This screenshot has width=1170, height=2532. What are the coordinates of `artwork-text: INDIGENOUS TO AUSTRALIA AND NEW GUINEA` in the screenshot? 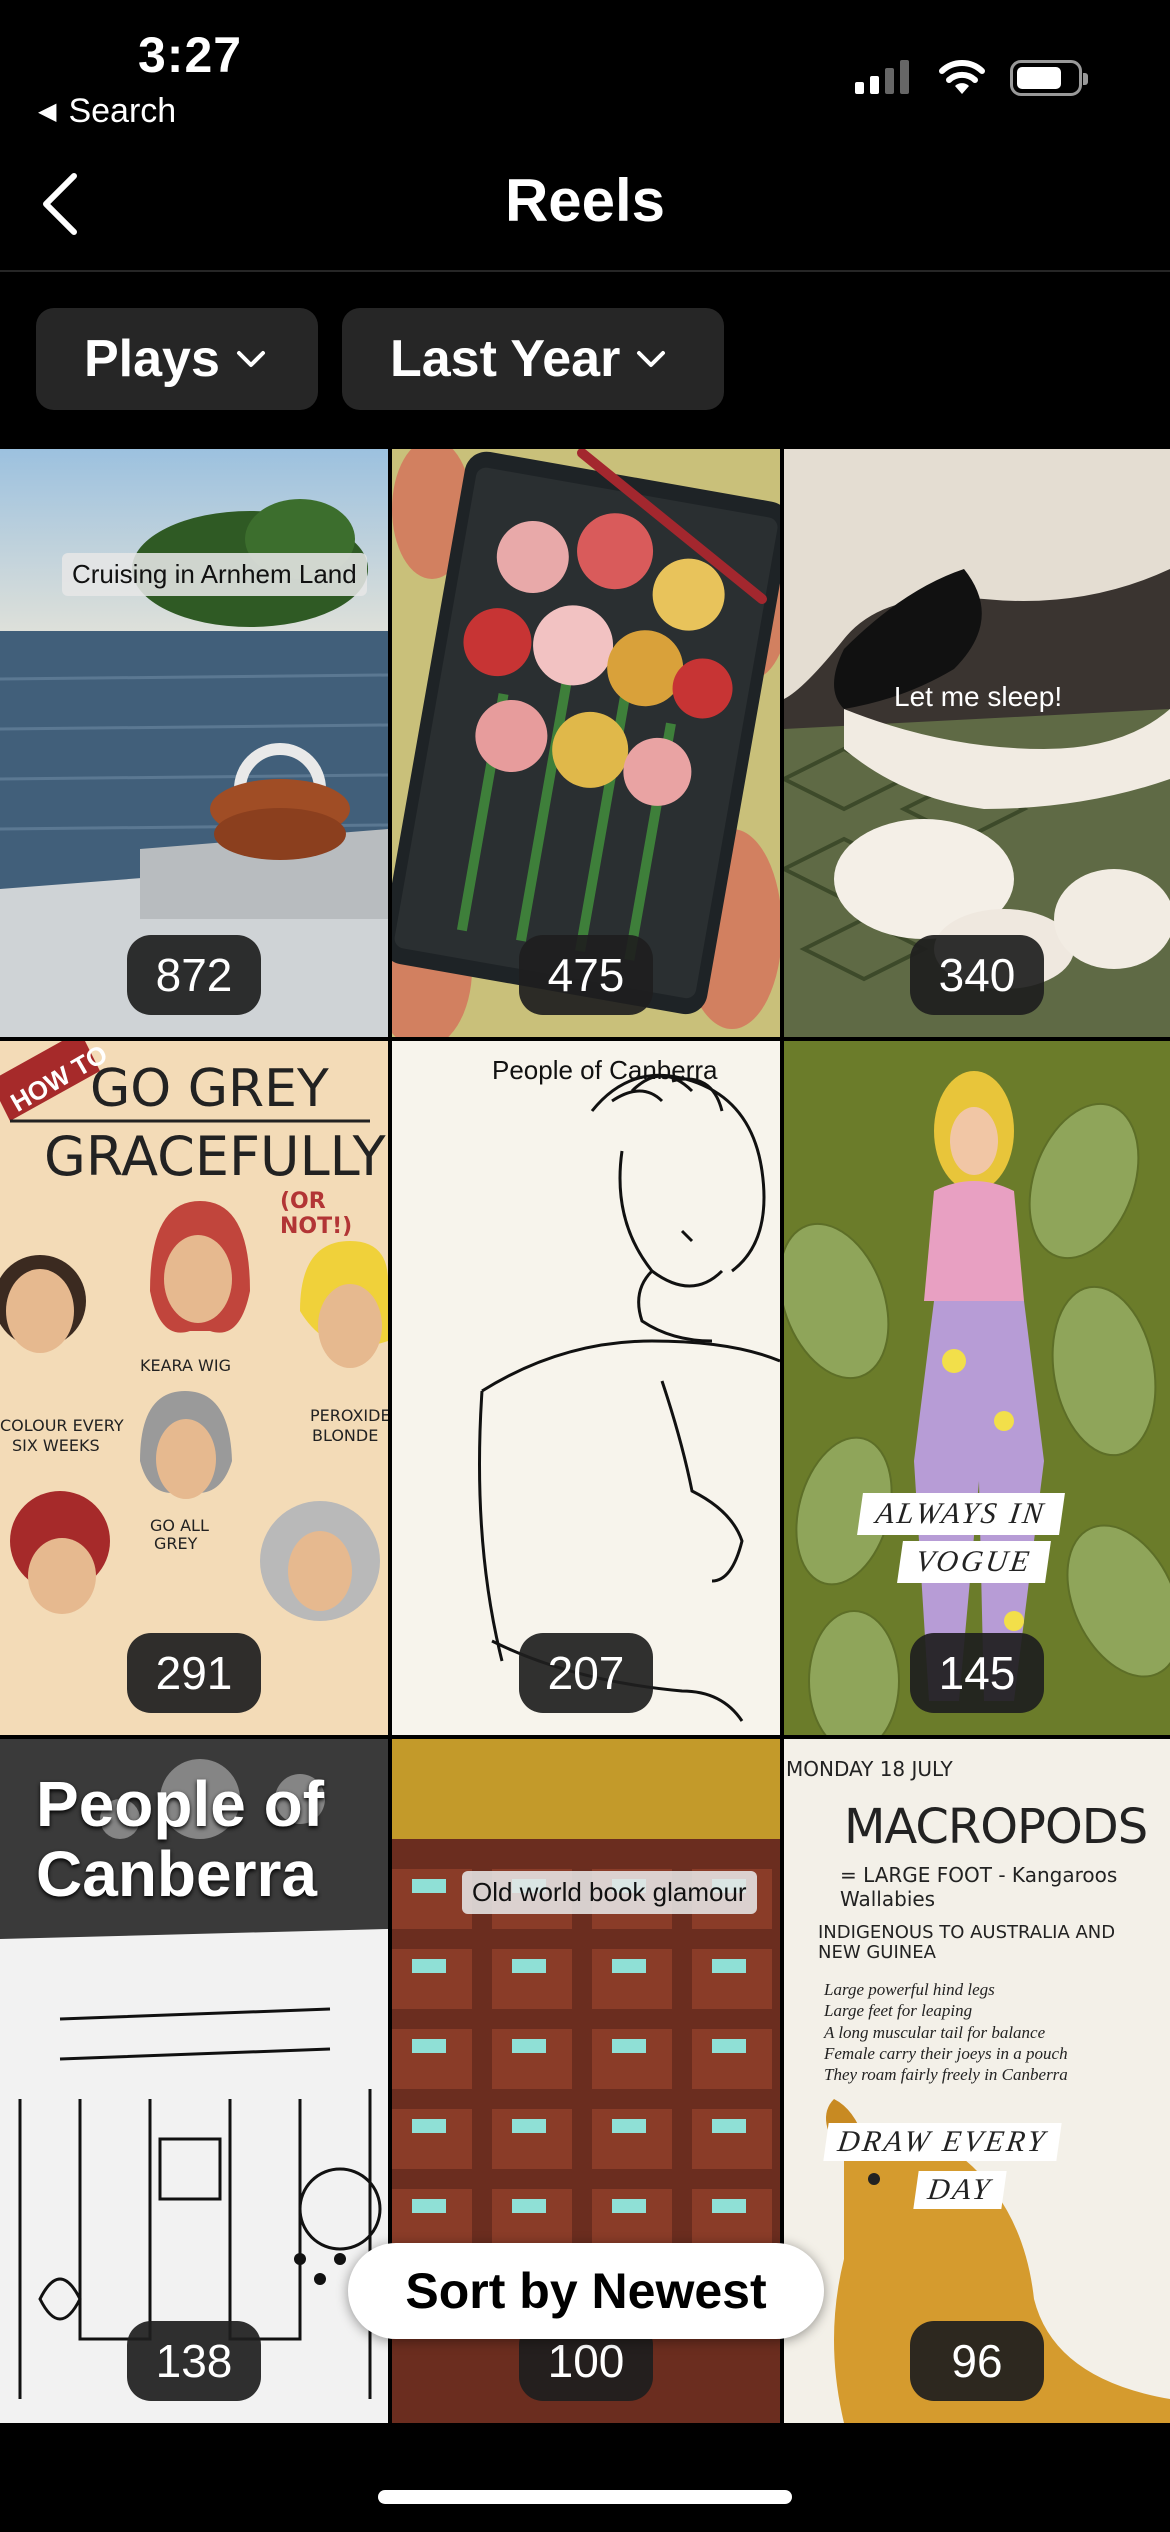 It's located at (967, 1942).